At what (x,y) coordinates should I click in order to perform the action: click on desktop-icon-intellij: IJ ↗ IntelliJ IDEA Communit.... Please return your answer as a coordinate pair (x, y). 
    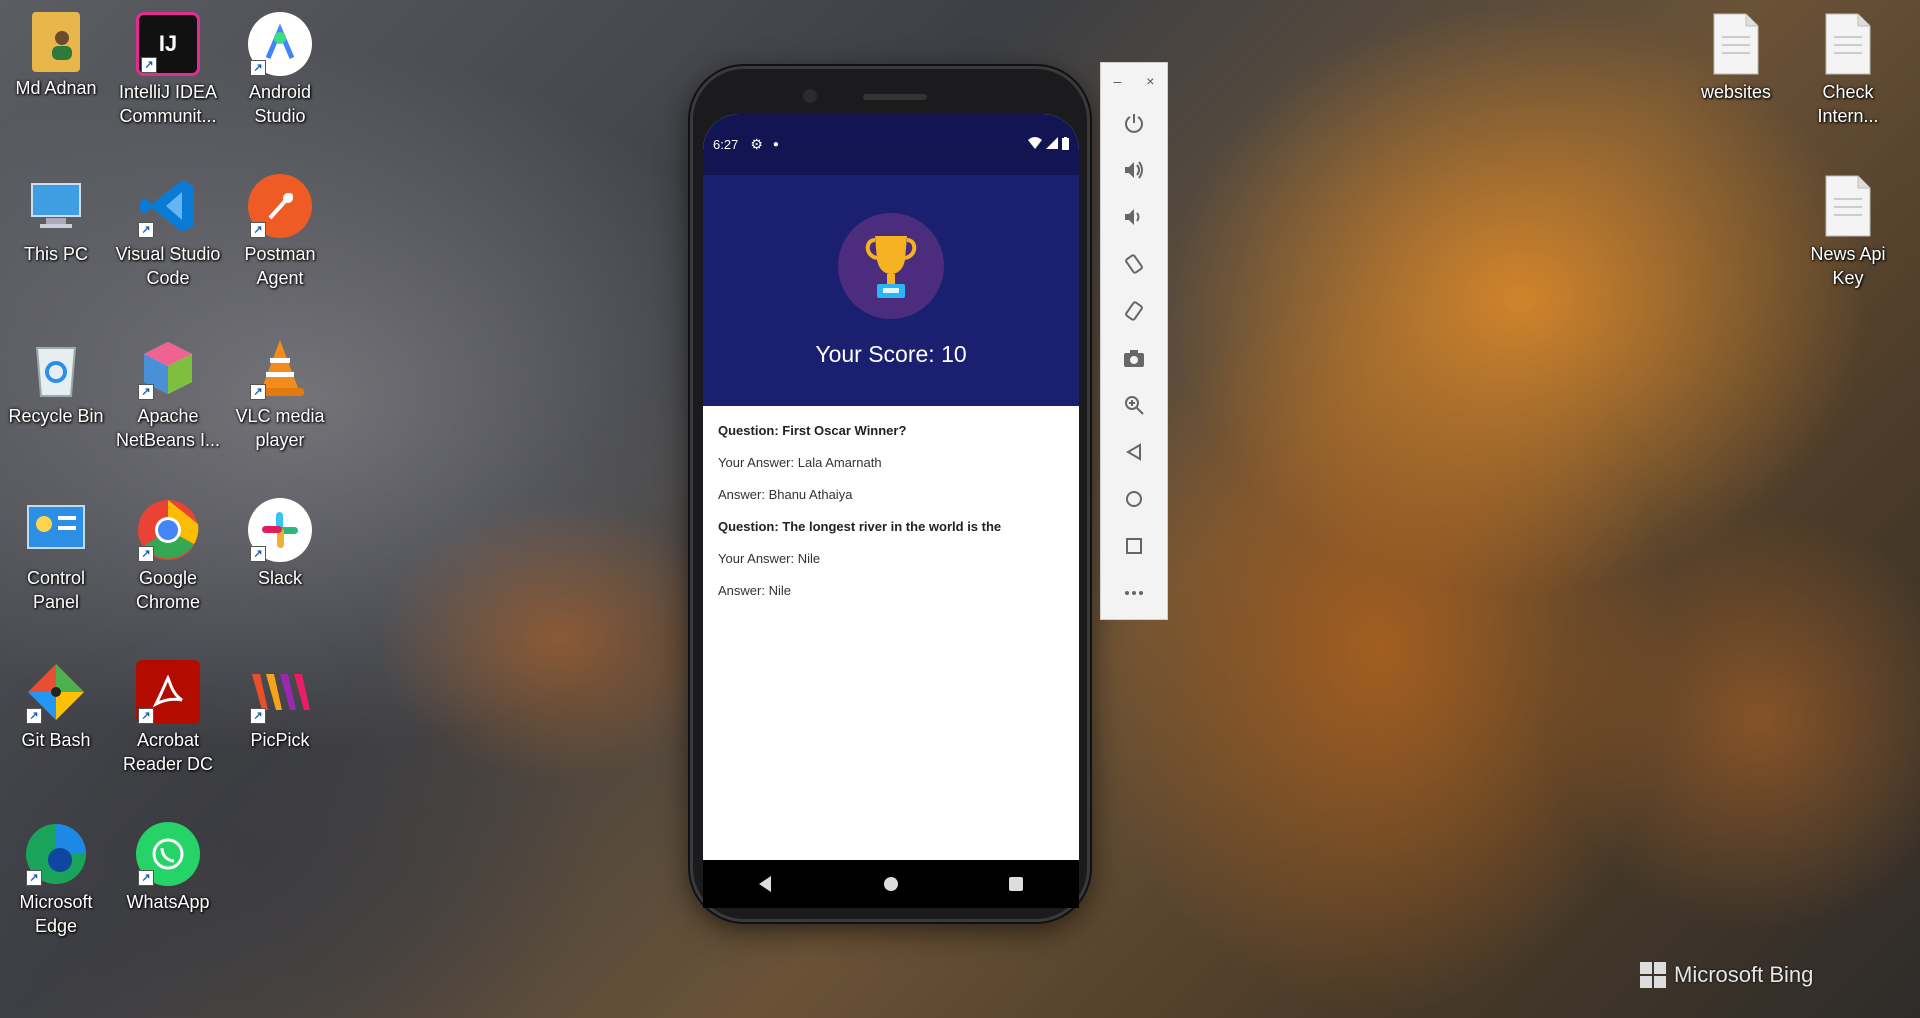
    Looking at the image, I should click on (168, 70).